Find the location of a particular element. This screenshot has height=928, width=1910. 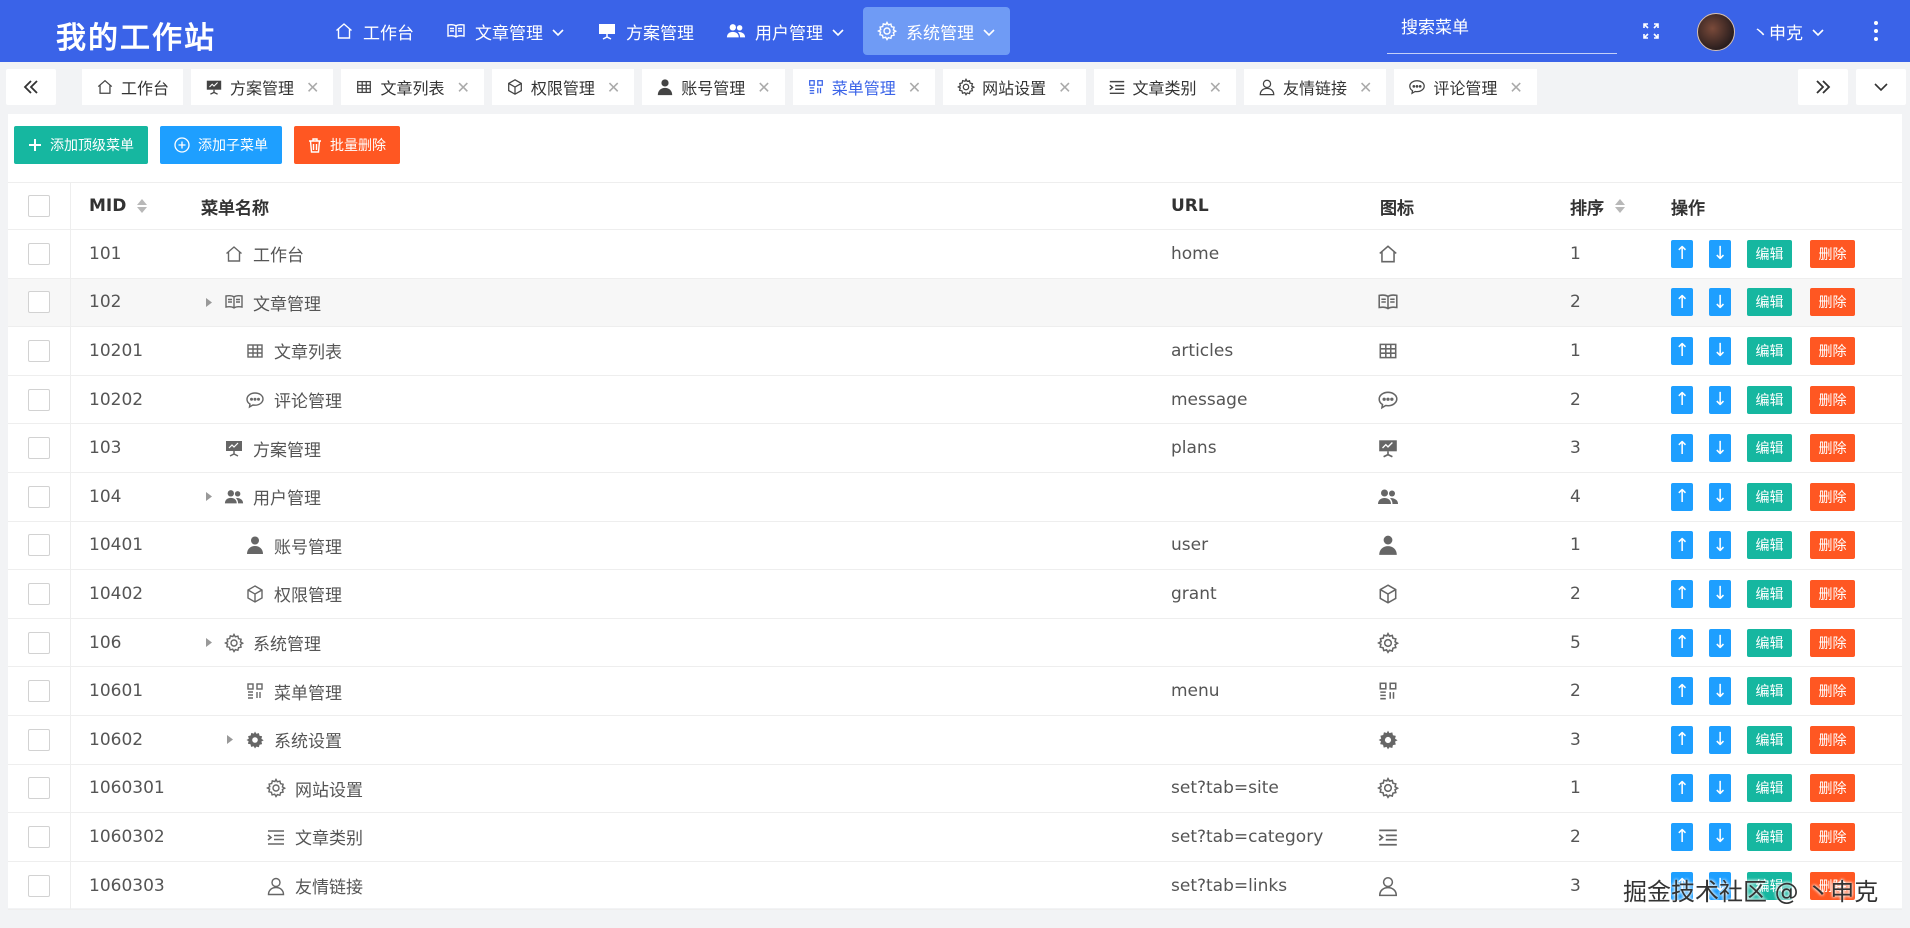

tab: 账号管理 ✕ is located at coordinates (713, 87).